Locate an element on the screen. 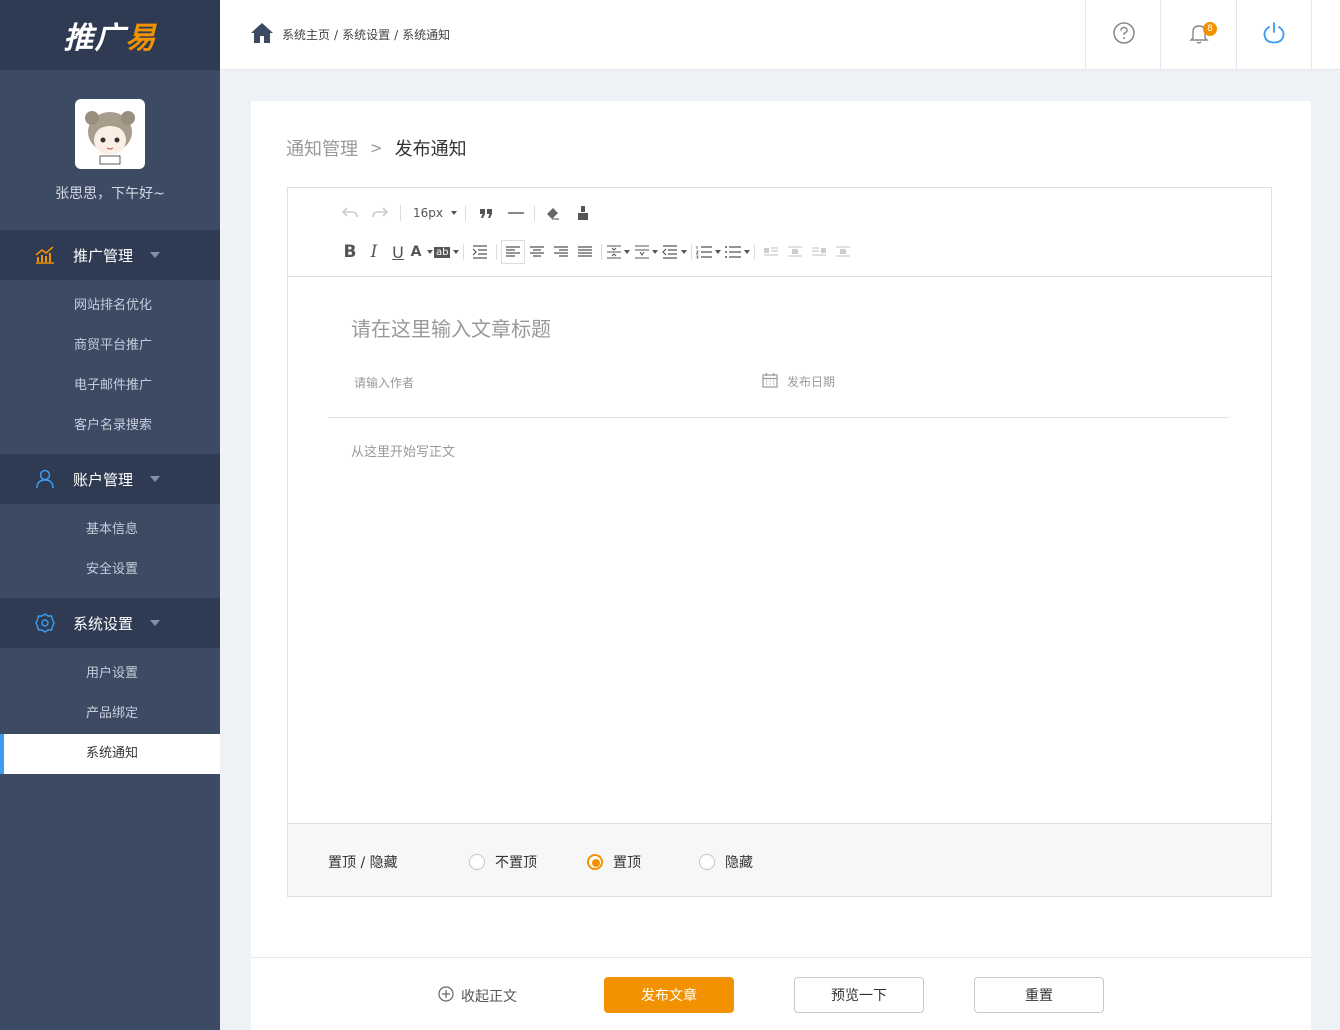 Image resolution: width=1340 pixels, height=1030 pixels. font-size-value: 16px is located at coordinates (428, 213).